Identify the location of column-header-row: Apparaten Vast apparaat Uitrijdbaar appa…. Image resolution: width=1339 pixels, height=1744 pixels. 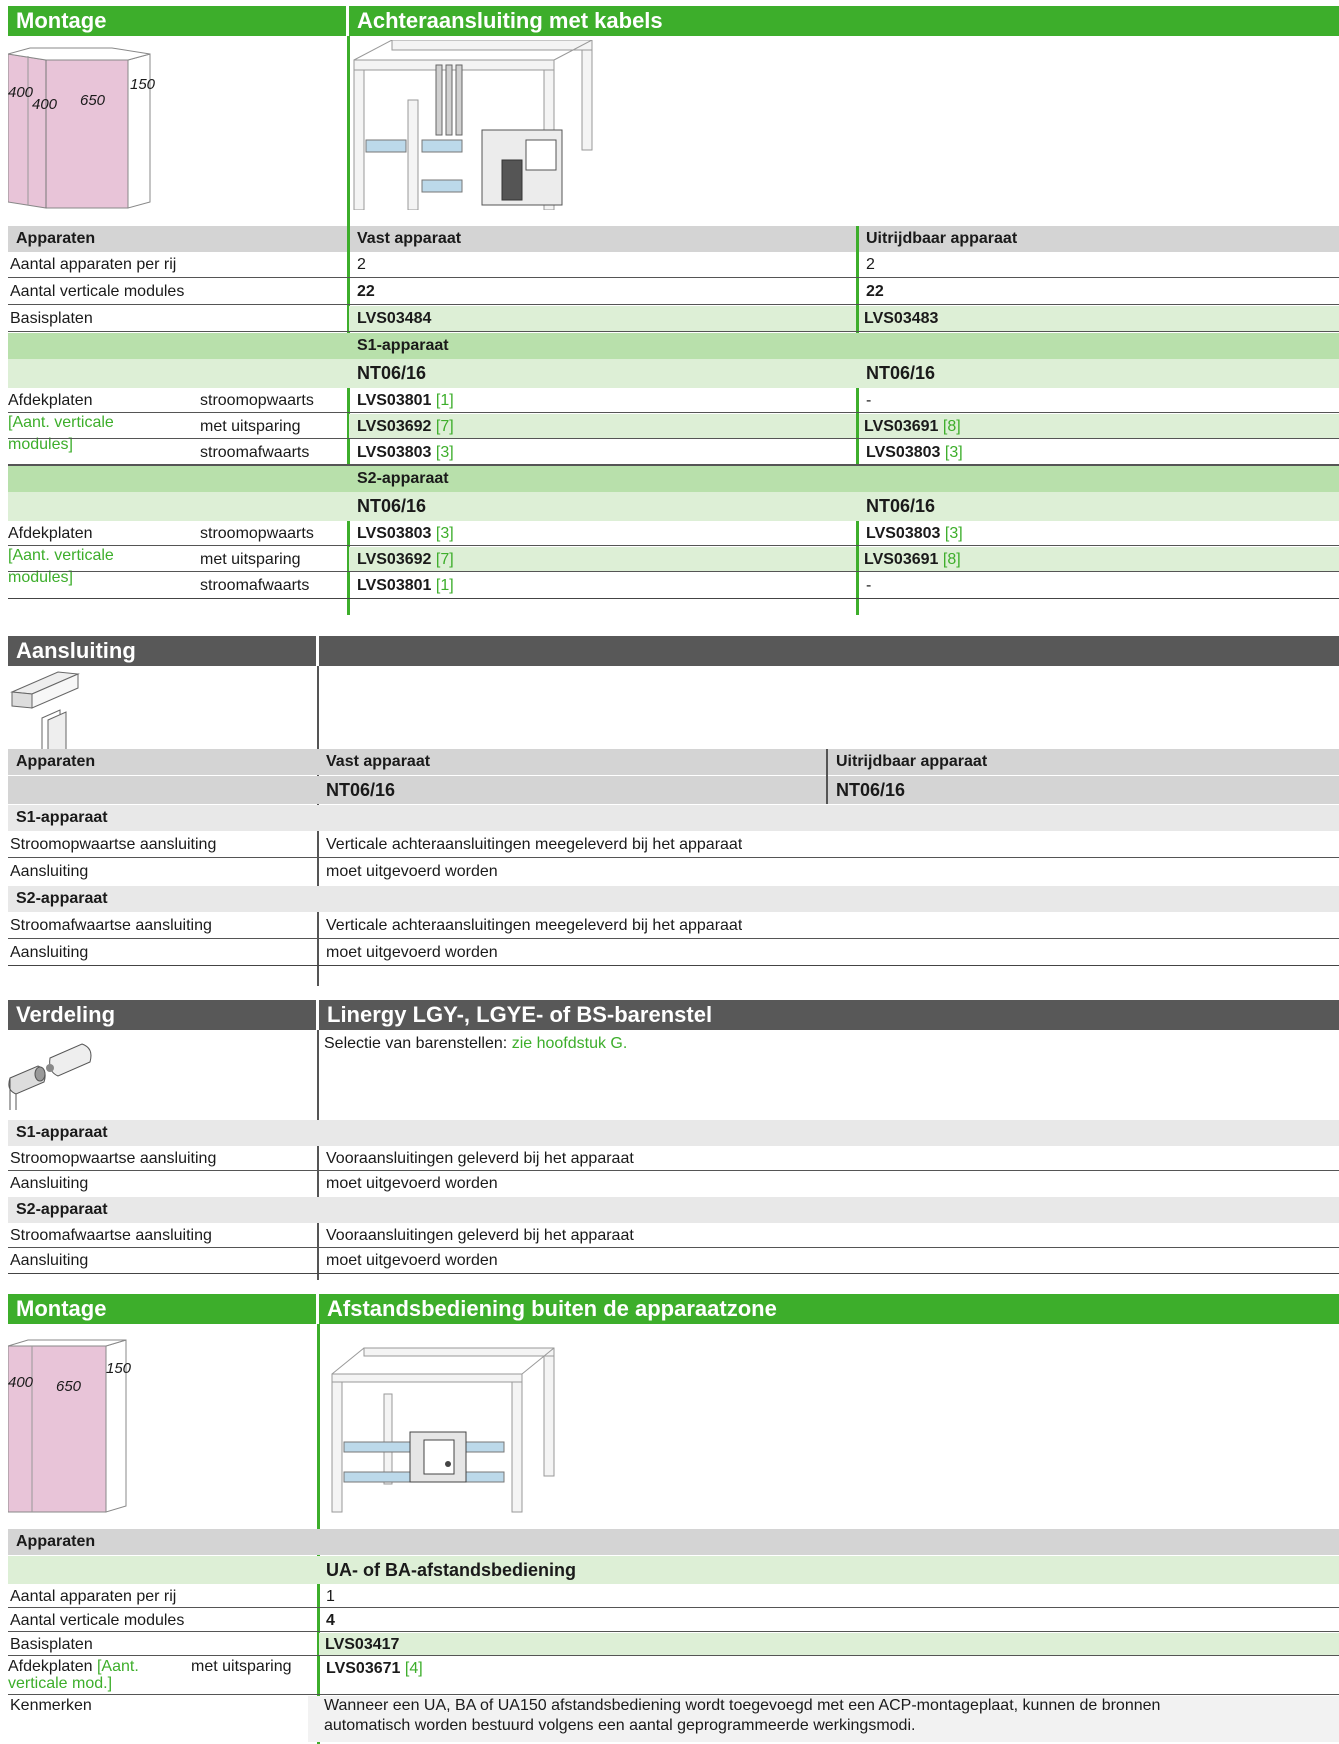
(673, 762).